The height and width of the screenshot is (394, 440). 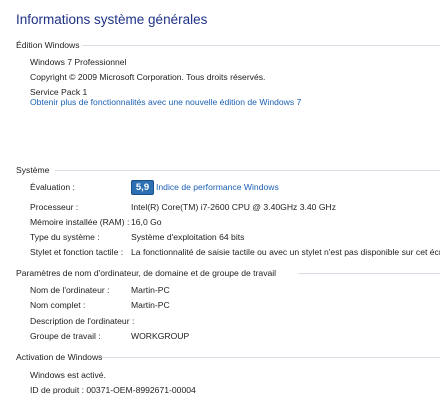 What do you see at coordinates (113, 389) in the screenshot?
I see `product-id: ID de produit : 00371-OEM-8992671-00004` at bounding box center [113, 389].